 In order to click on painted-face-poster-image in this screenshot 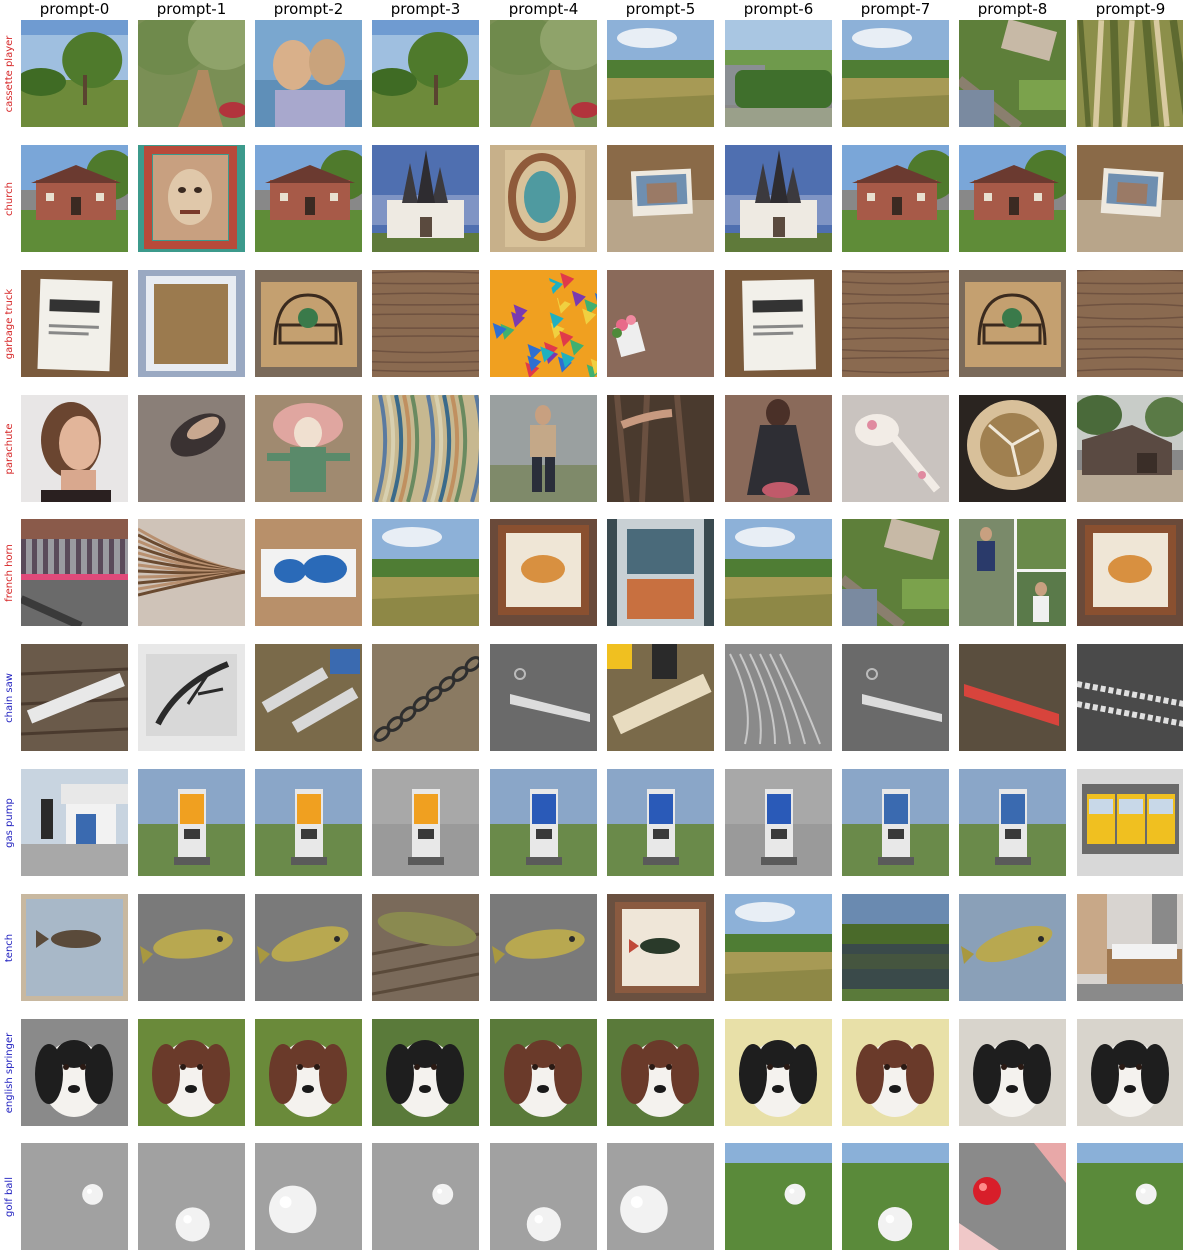, I will do `click(191, 198)`.